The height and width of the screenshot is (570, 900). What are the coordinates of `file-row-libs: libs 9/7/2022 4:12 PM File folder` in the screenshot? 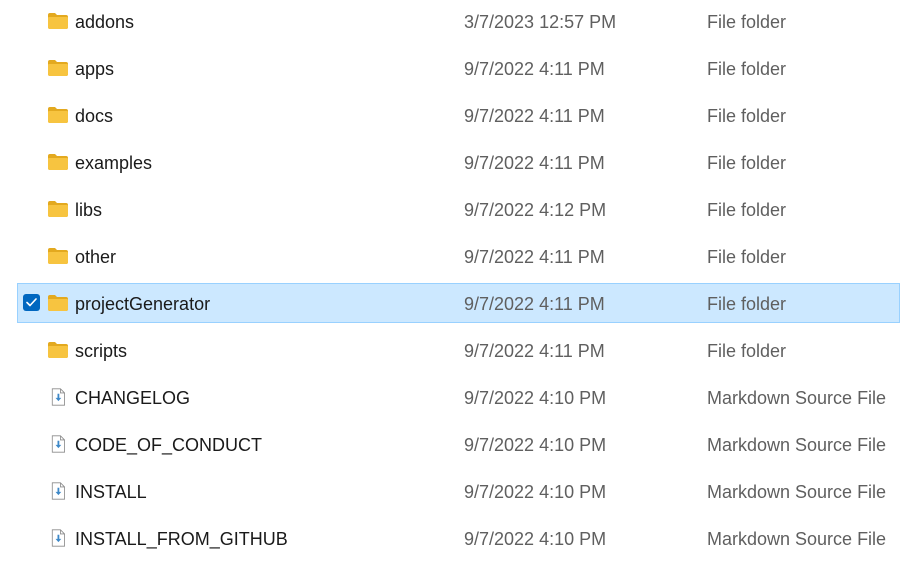 It's located at (458, 209).